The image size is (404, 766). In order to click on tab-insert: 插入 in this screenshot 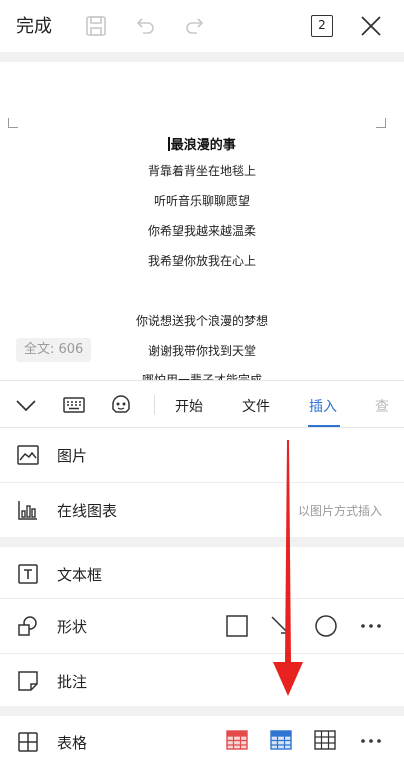, I will do `click(323, 406)`.